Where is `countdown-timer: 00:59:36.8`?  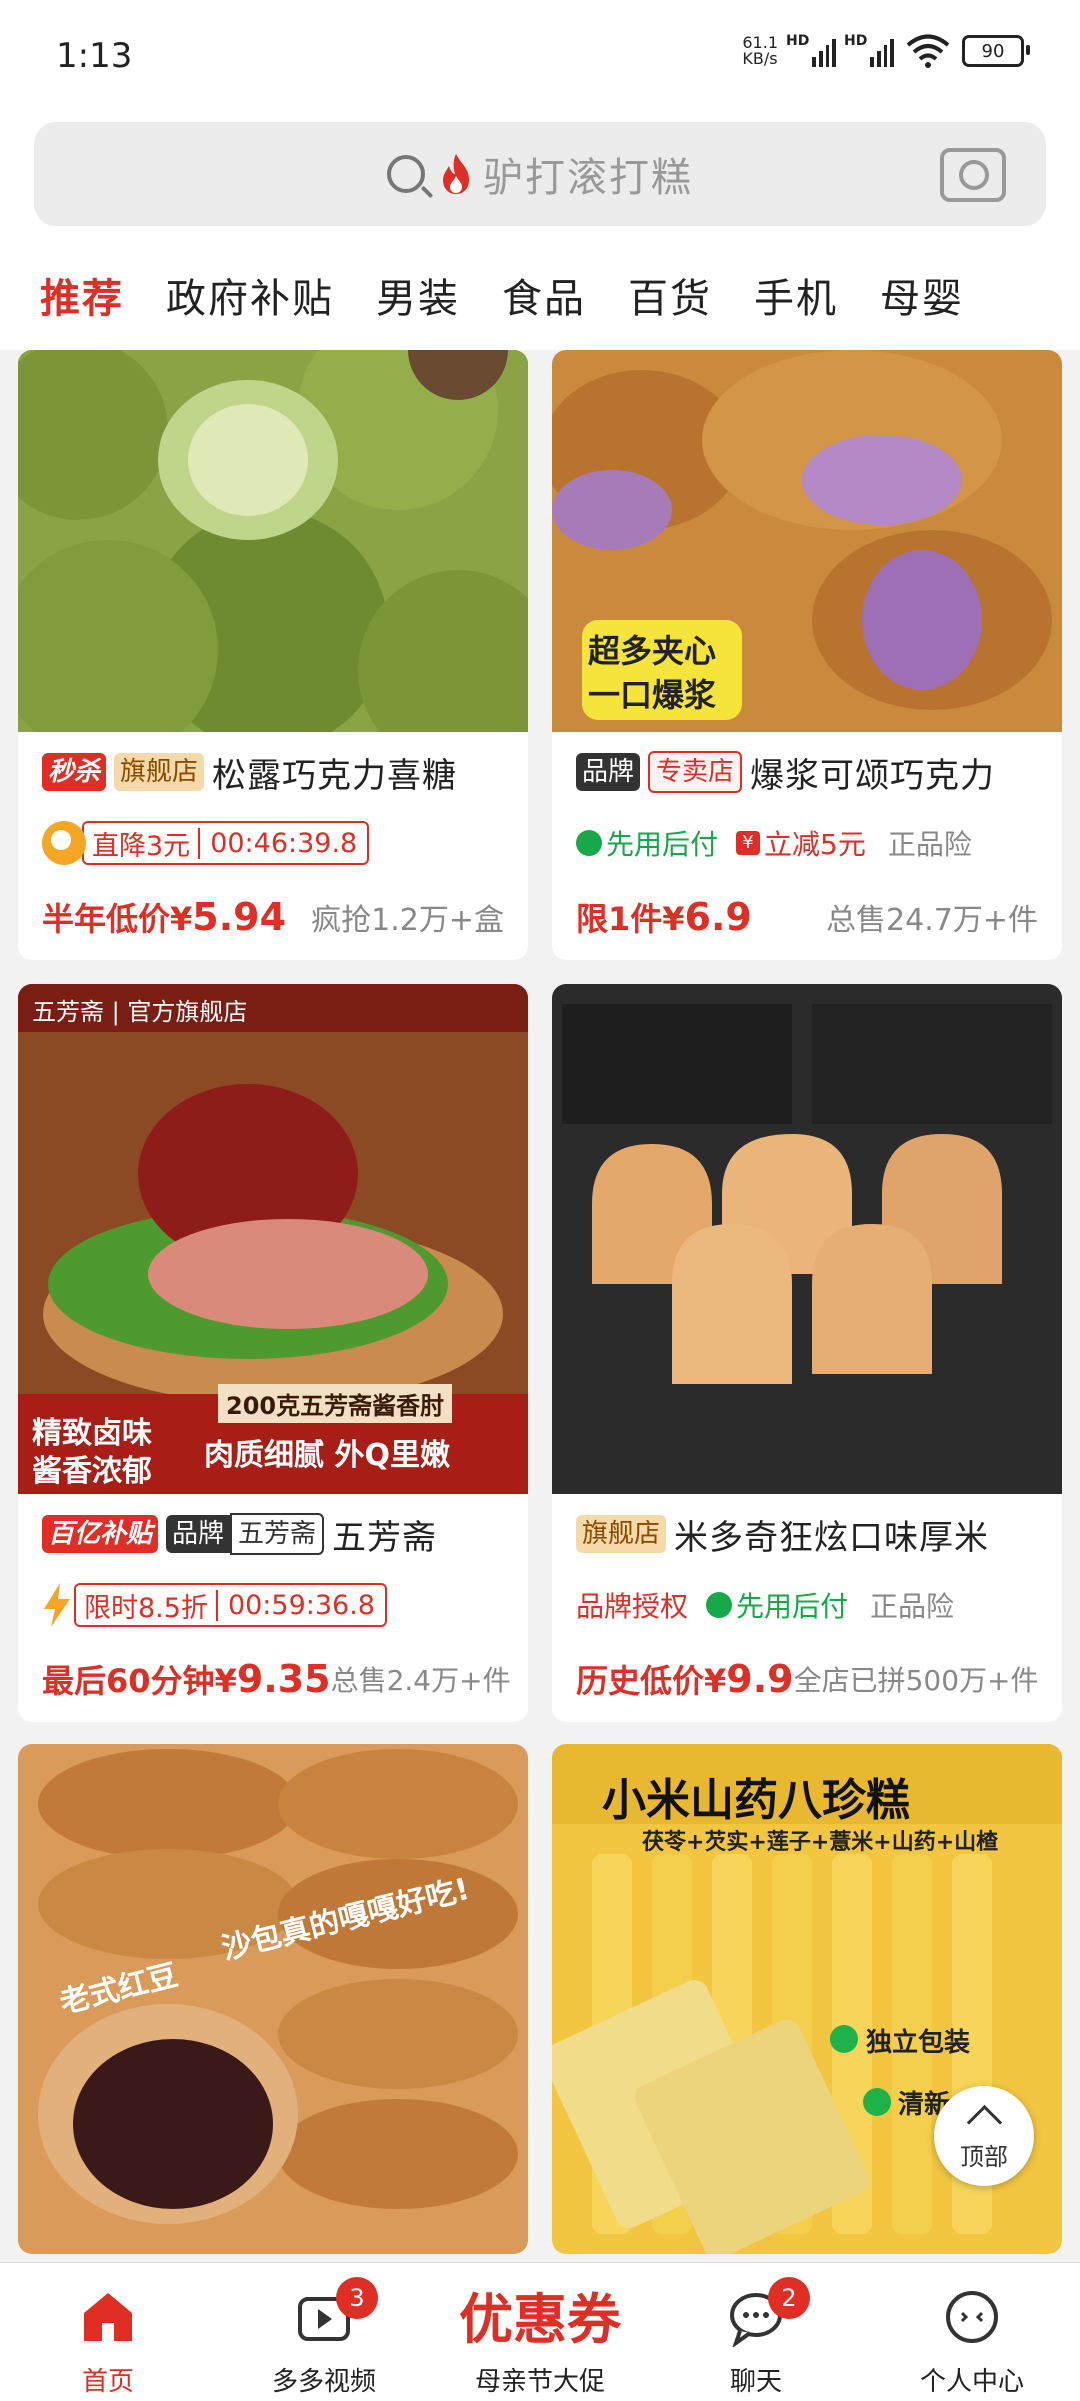
countdown-timer: 00:59:36.8 is located at coordinates (300, 1605).